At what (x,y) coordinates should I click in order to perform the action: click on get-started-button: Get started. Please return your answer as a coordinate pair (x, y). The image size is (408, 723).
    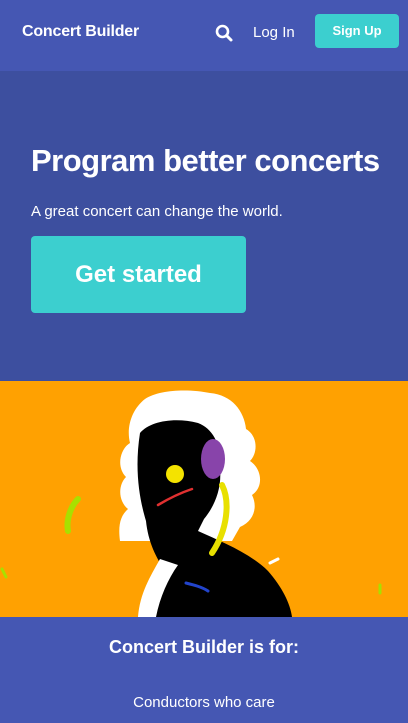
    Looking at the image, I should click on (138, 274).